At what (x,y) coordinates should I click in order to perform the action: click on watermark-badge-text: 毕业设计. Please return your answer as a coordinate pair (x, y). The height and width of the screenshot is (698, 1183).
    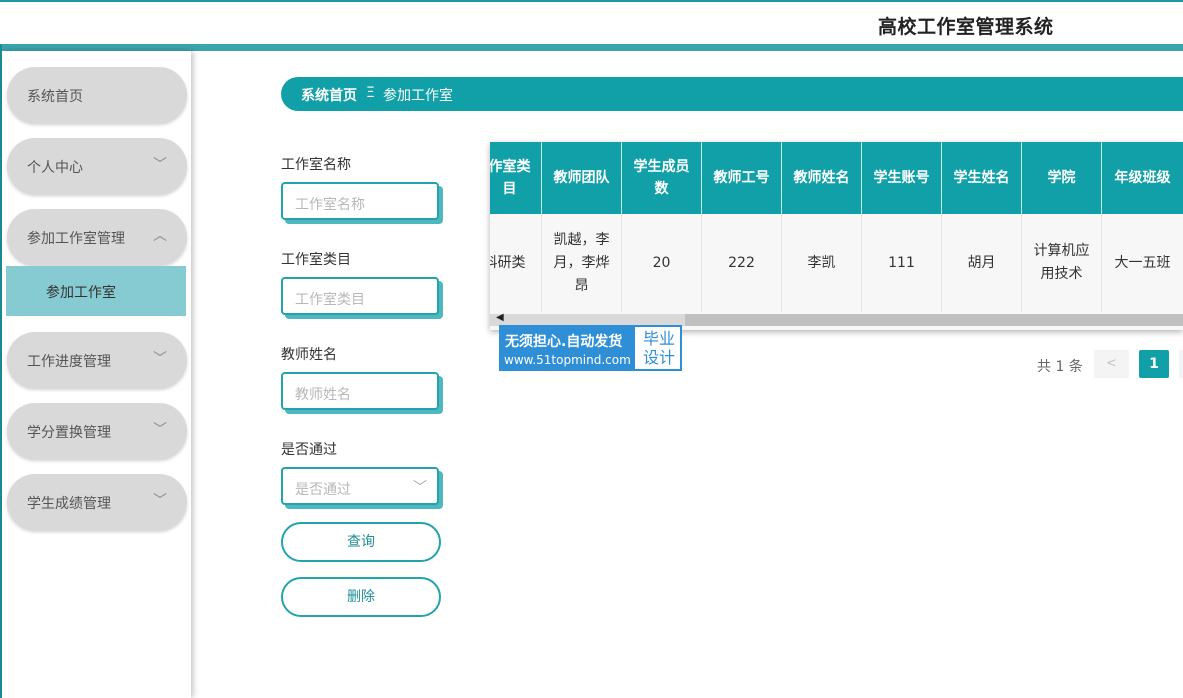
    Looking at the image, I should click on (658, 348).